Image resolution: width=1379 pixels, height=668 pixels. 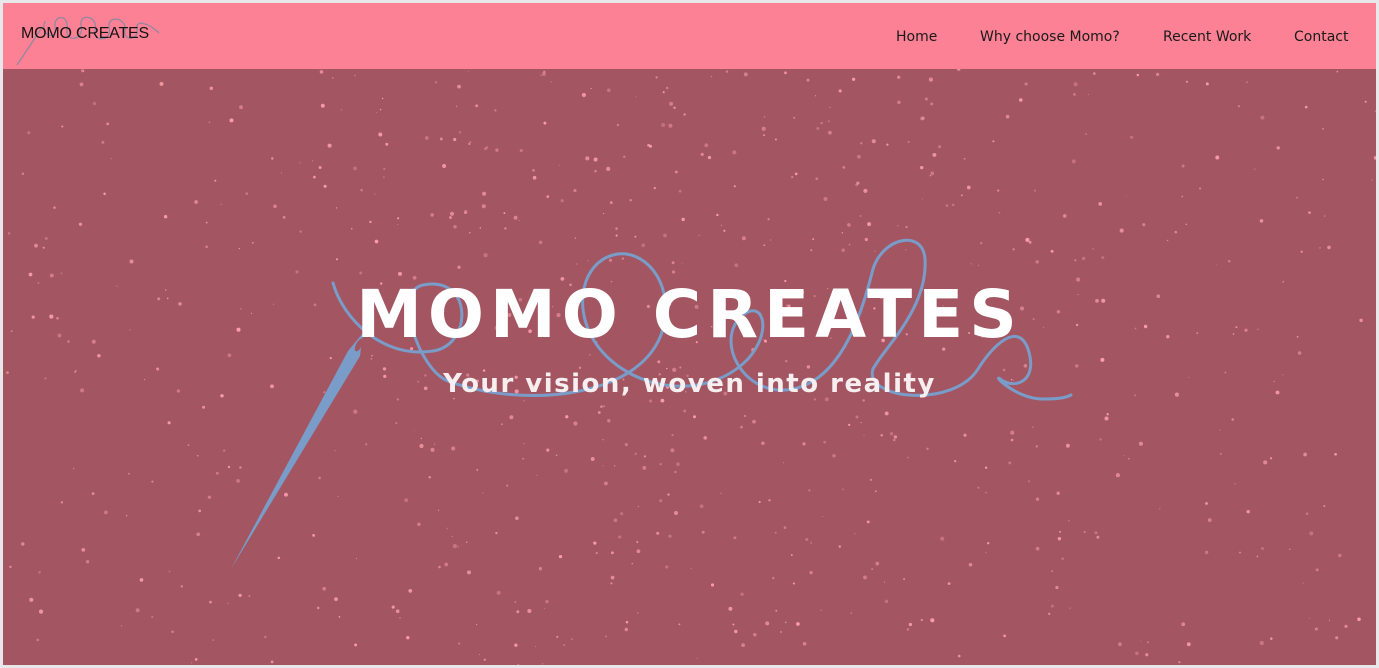 What do you see at coordinates (689, 314) in the screenshot?
I see `hero-title: MOMO CREATES` at bounding box center [689, 314].